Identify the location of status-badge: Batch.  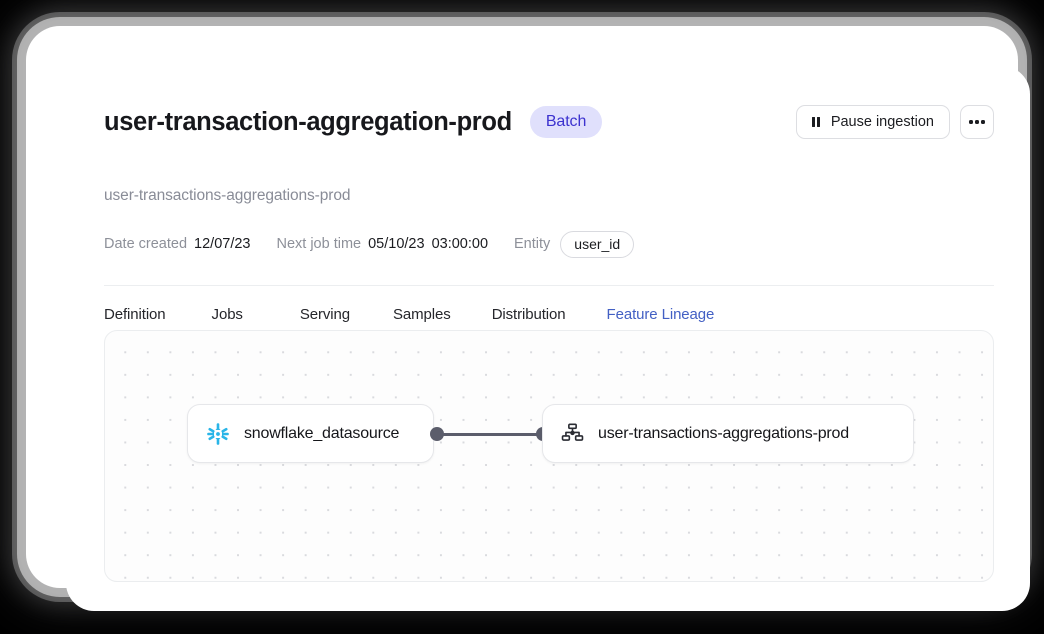
(566, 122).